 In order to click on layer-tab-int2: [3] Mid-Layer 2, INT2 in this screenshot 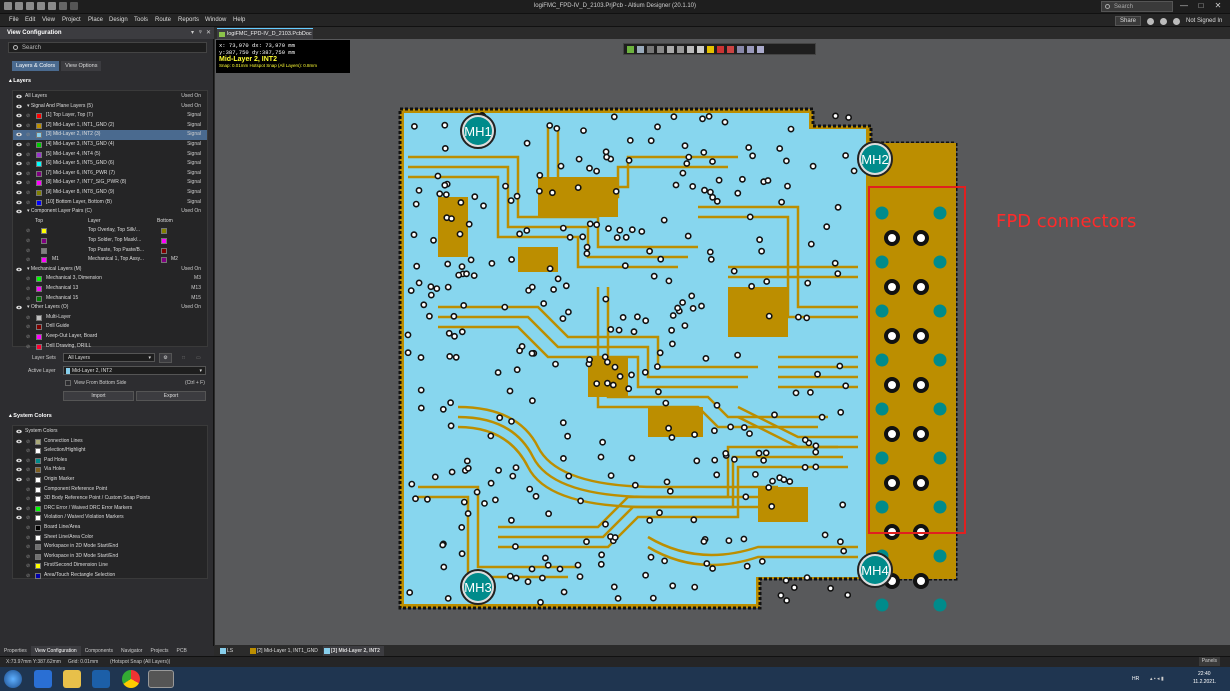, I will do `click(353, 651)`.